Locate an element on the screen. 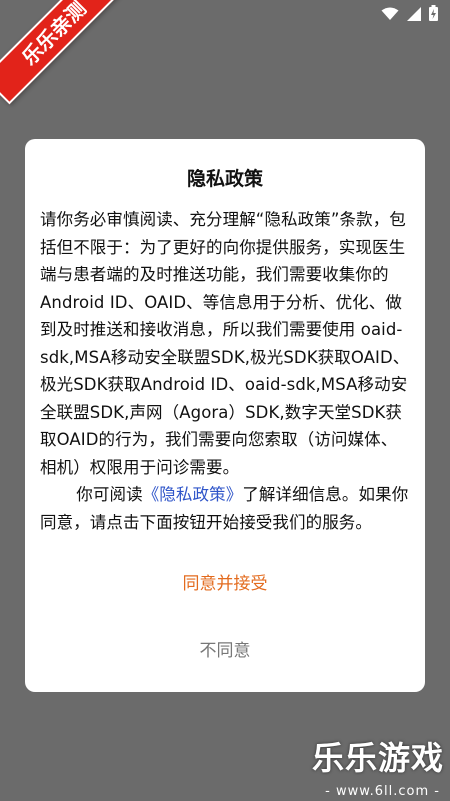 The width and height of the screenshot is (450, 801). watermark-url: - www.6ll.com - is located at coordinates (382, 791).